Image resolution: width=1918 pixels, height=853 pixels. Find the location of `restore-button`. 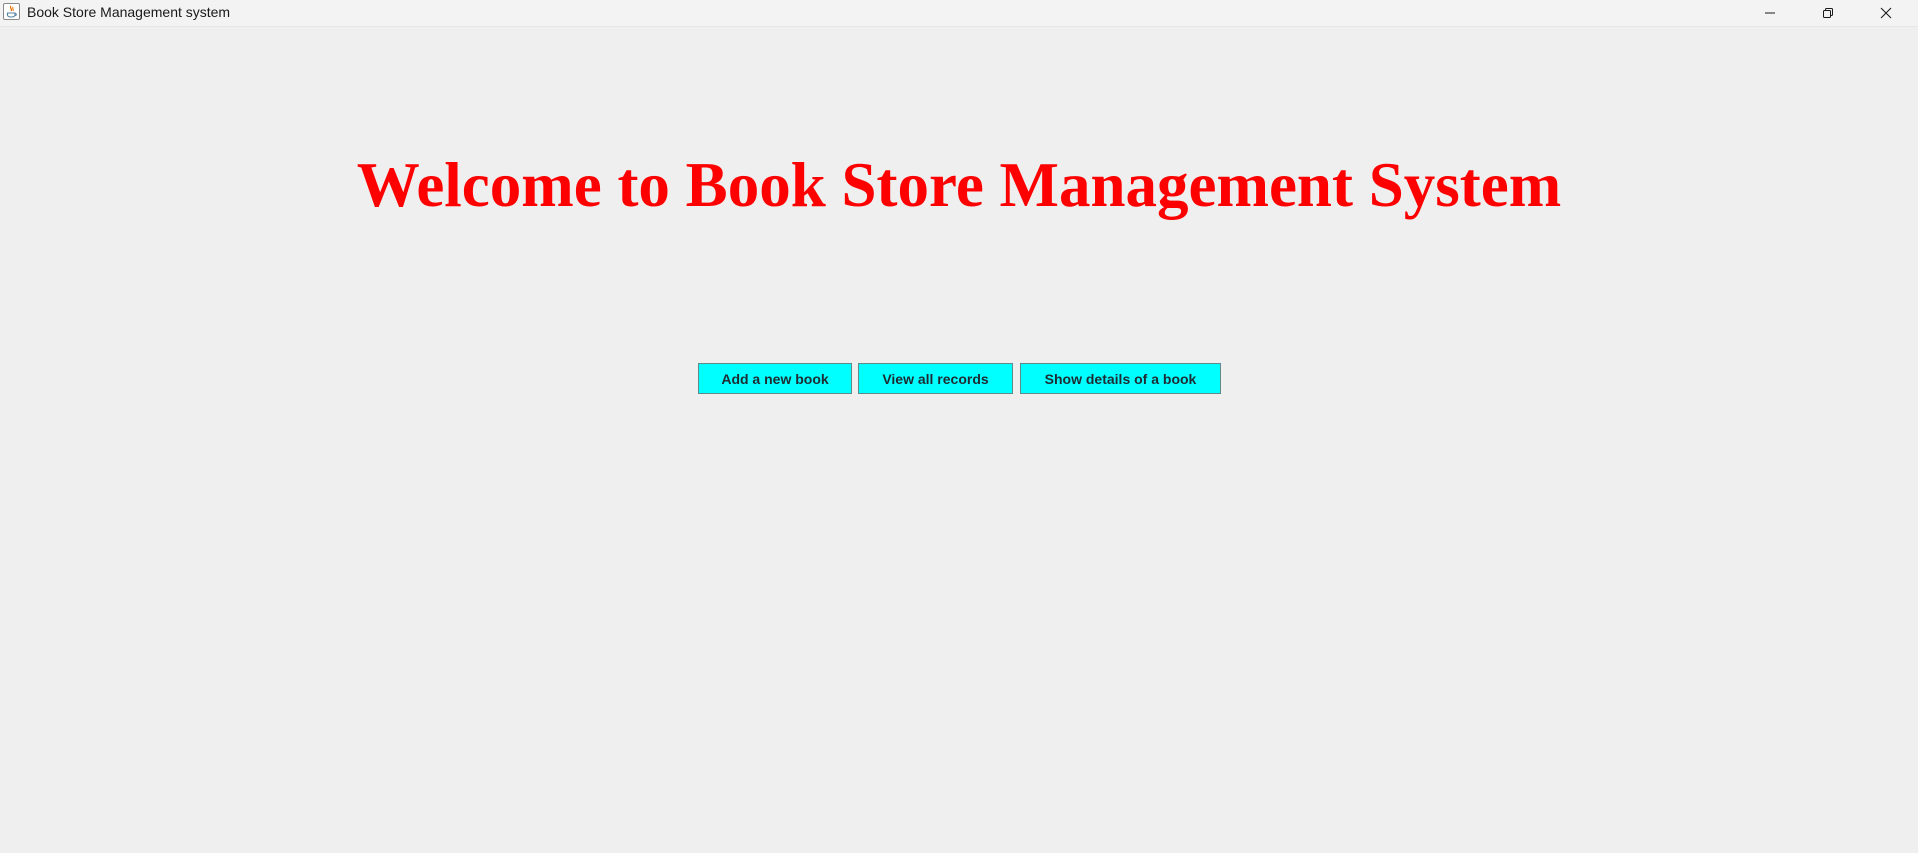

restore-button is located at coordinates (1828, 13).